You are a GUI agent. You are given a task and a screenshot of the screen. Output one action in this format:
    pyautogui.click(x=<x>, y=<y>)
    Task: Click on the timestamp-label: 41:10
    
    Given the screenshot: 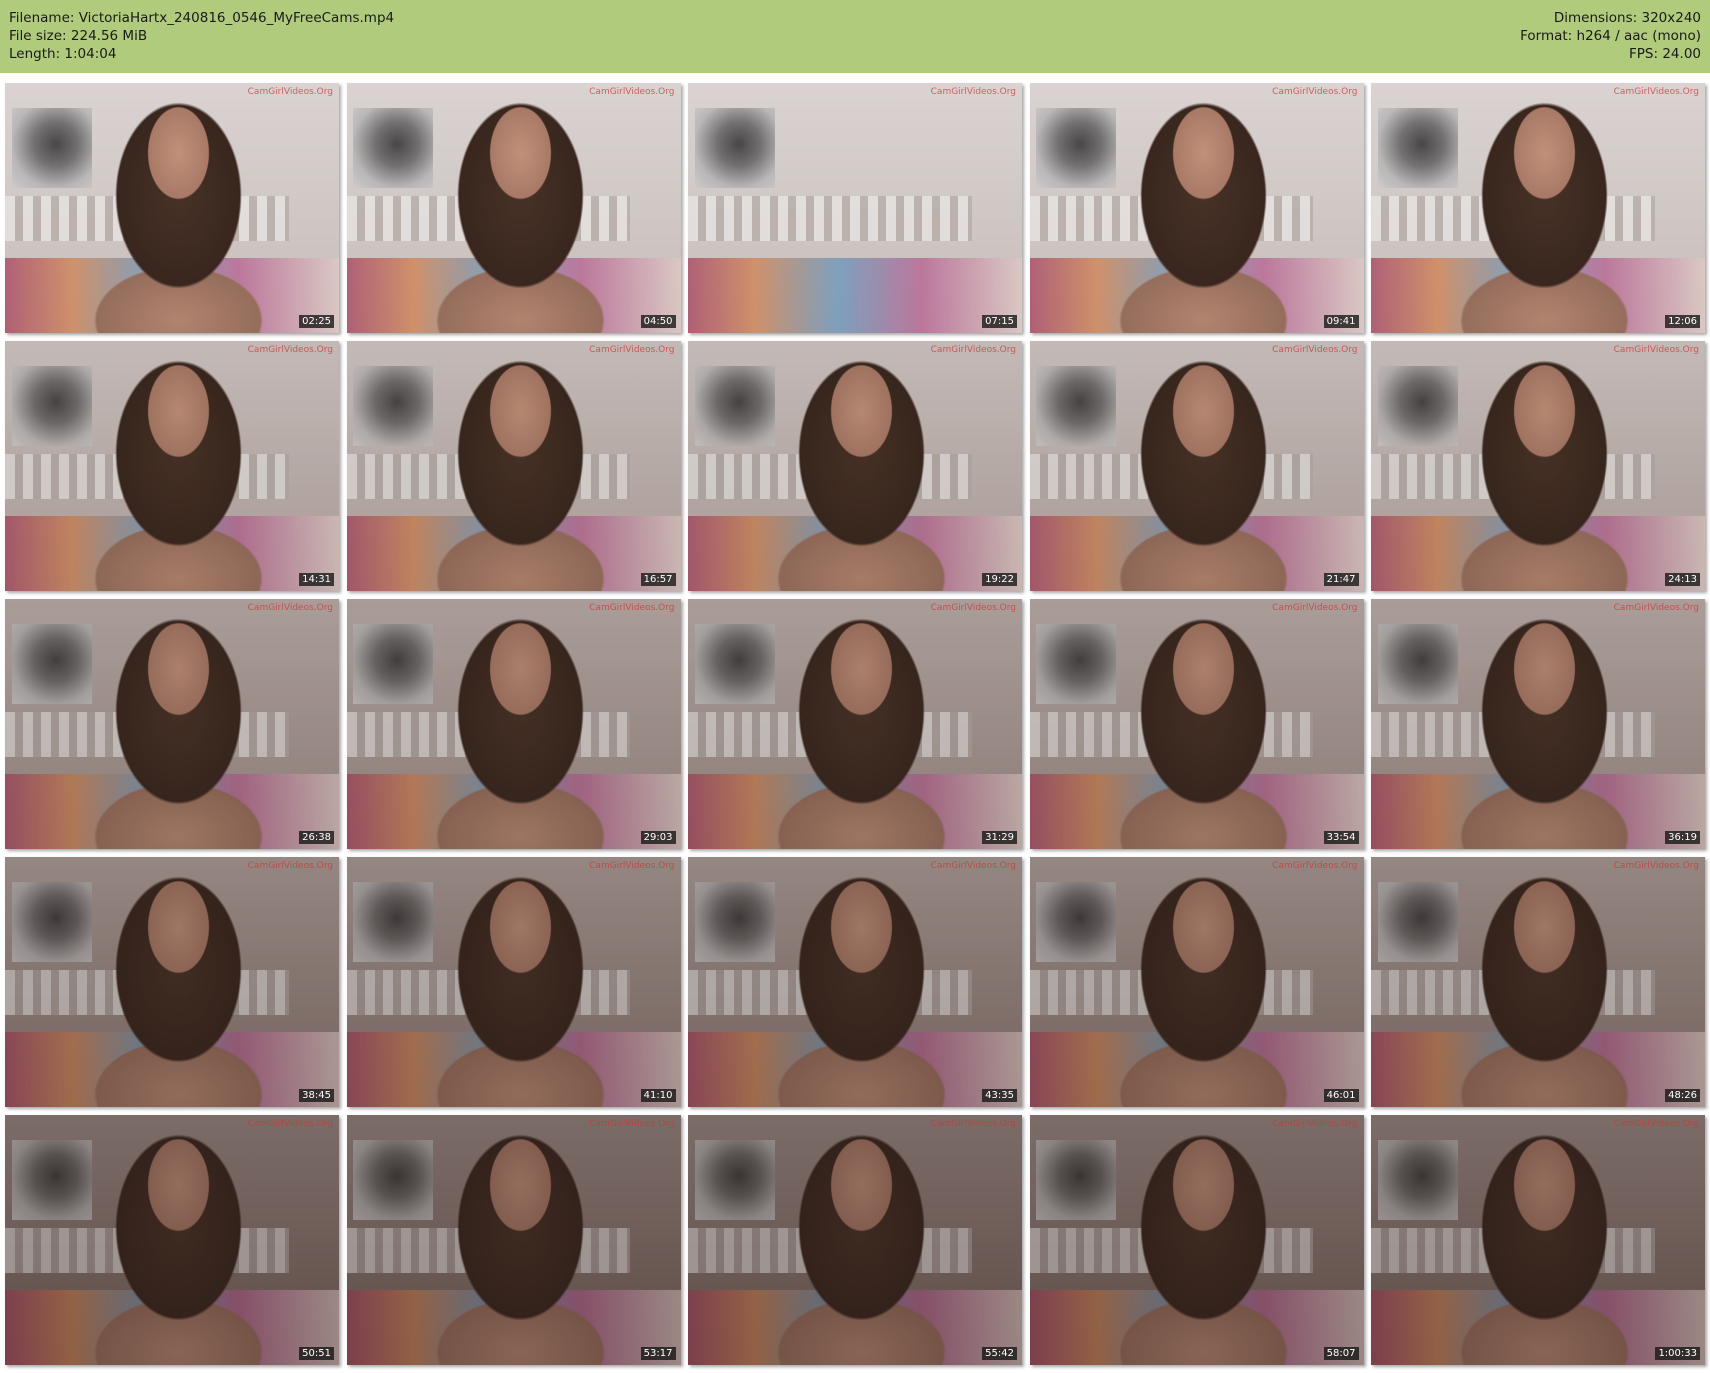 What is the action you would take?
    pyautogui.click(x=658, y=1095)
    